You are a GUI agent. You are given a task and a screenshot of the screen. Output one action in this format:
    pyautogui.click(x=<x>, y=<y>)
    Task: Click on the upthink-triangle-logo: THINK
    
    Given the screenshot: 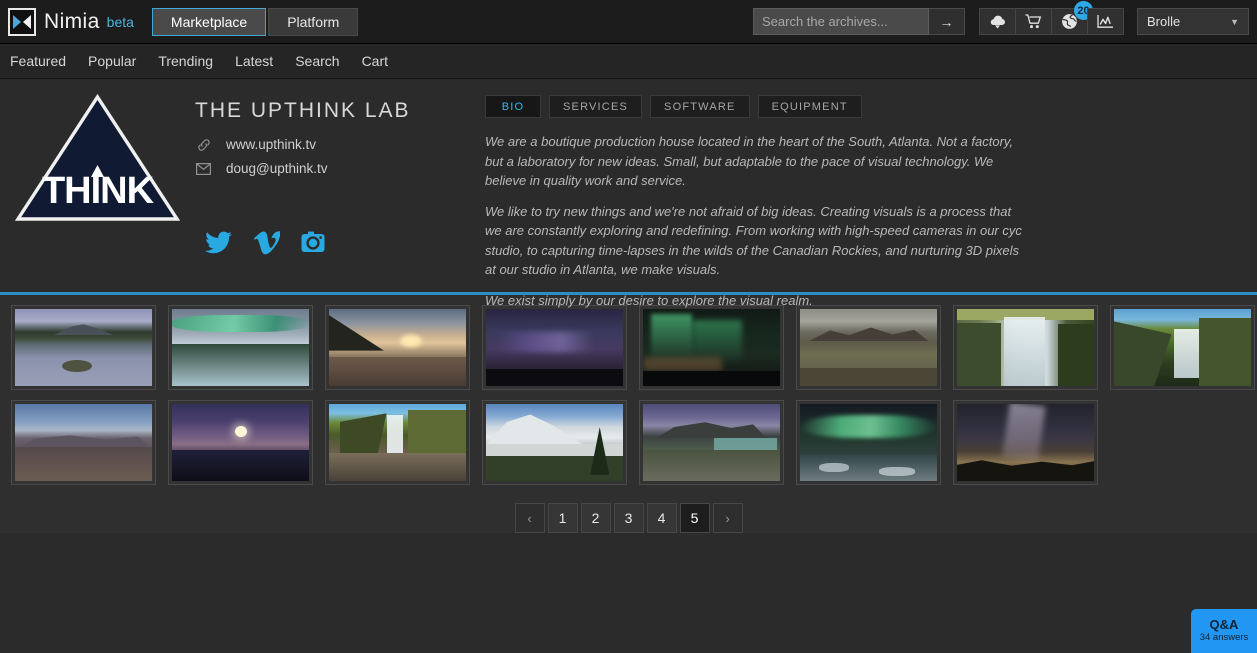 What is the action you would take?
    pyautogui.click(x=97, y=157)
    